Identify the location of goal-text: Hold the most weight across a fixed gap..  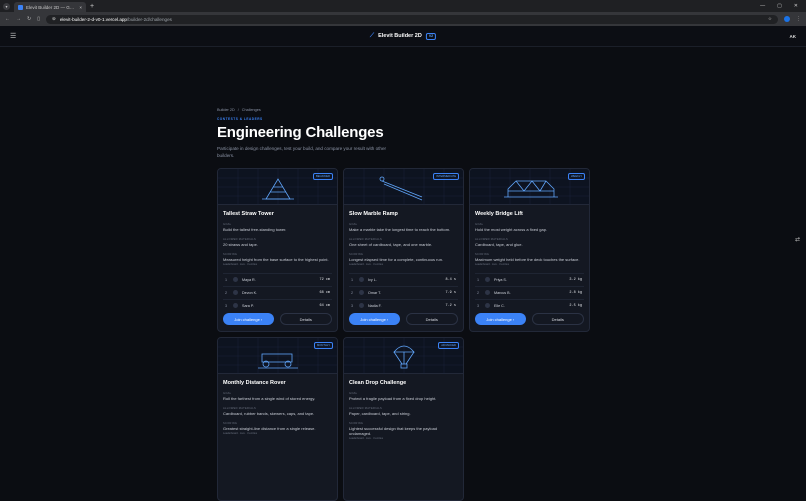
(511, 229).